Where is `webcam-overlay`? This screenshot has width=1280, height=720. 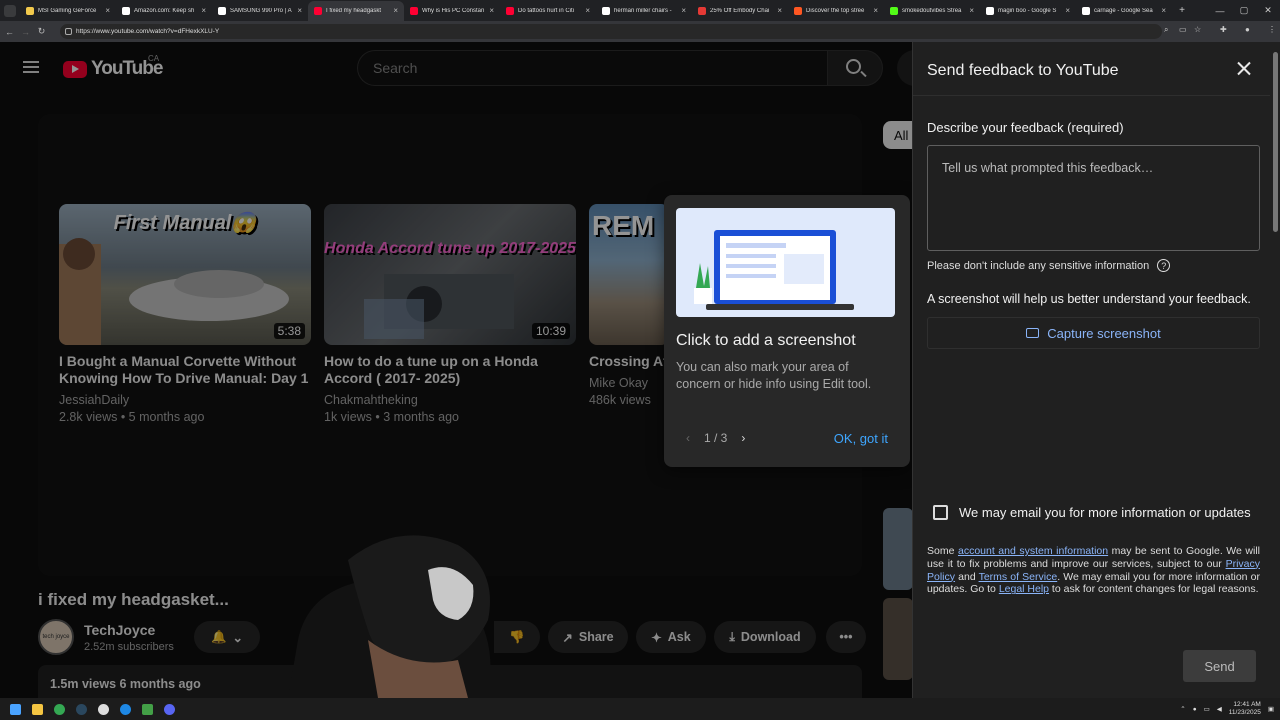
webcam-overlay is located at coordinates (389, 616).